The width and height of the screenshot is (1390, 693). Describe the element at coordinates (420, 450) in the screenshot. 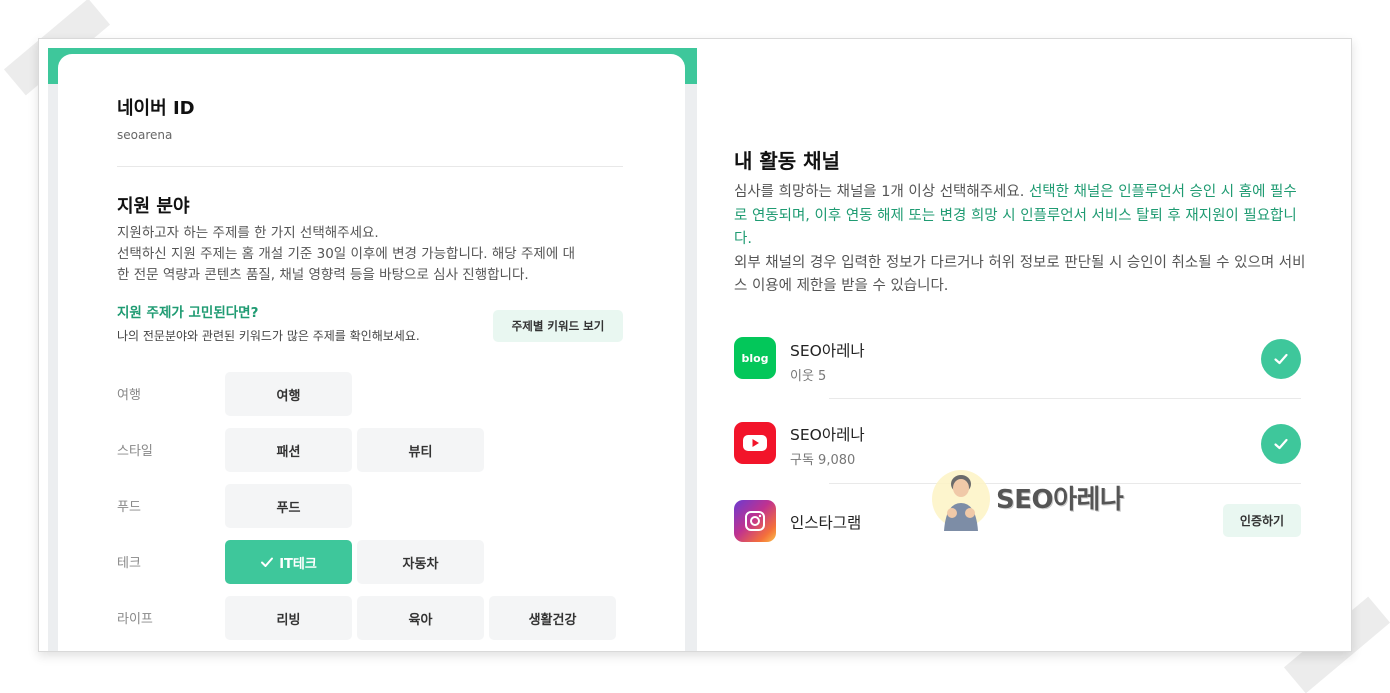

I see `topic-chip-beauty: 뷰티` at that location.